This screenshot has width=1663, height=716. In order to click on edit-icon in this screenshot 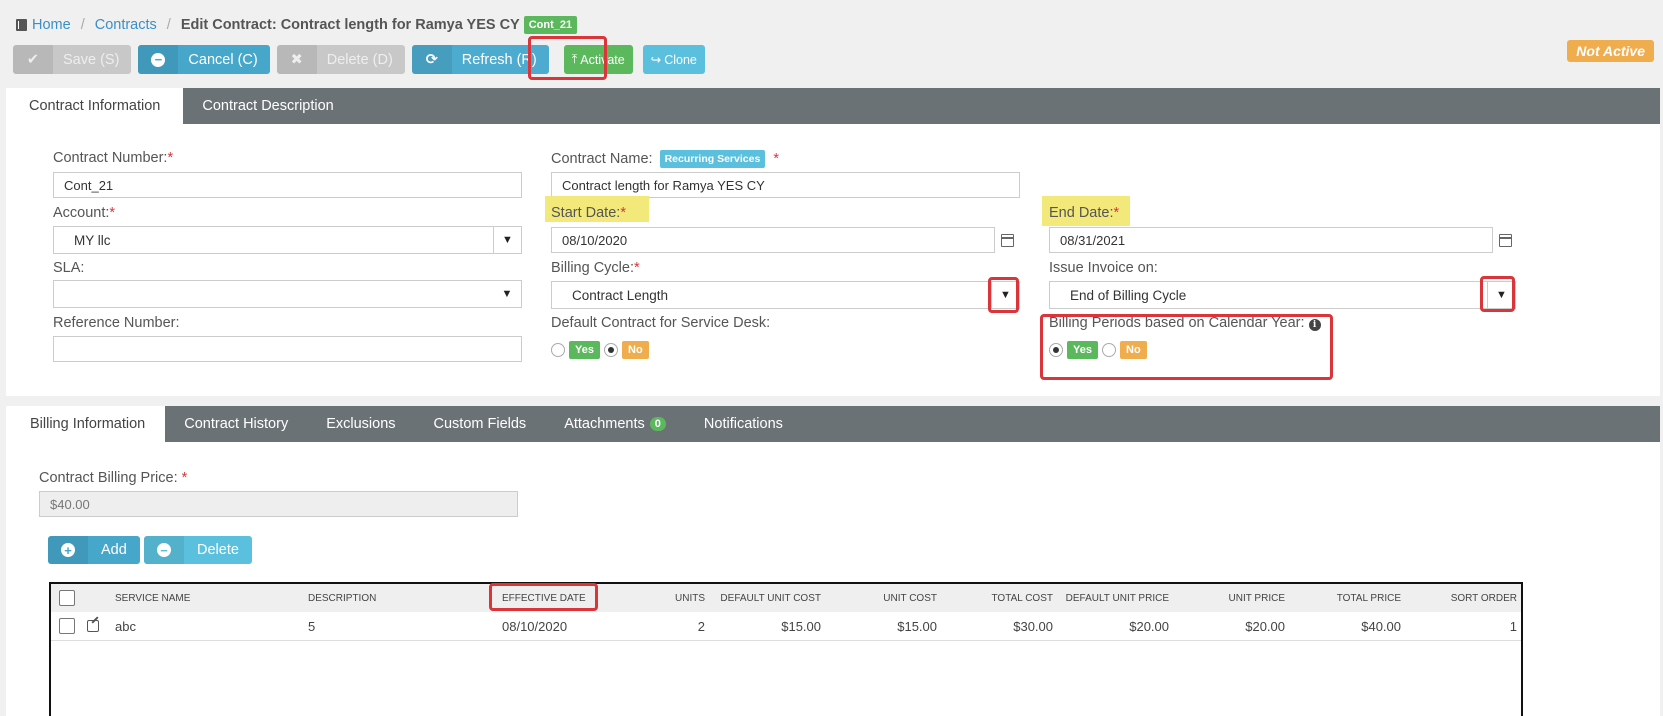, I will do `click(93, 626)`.